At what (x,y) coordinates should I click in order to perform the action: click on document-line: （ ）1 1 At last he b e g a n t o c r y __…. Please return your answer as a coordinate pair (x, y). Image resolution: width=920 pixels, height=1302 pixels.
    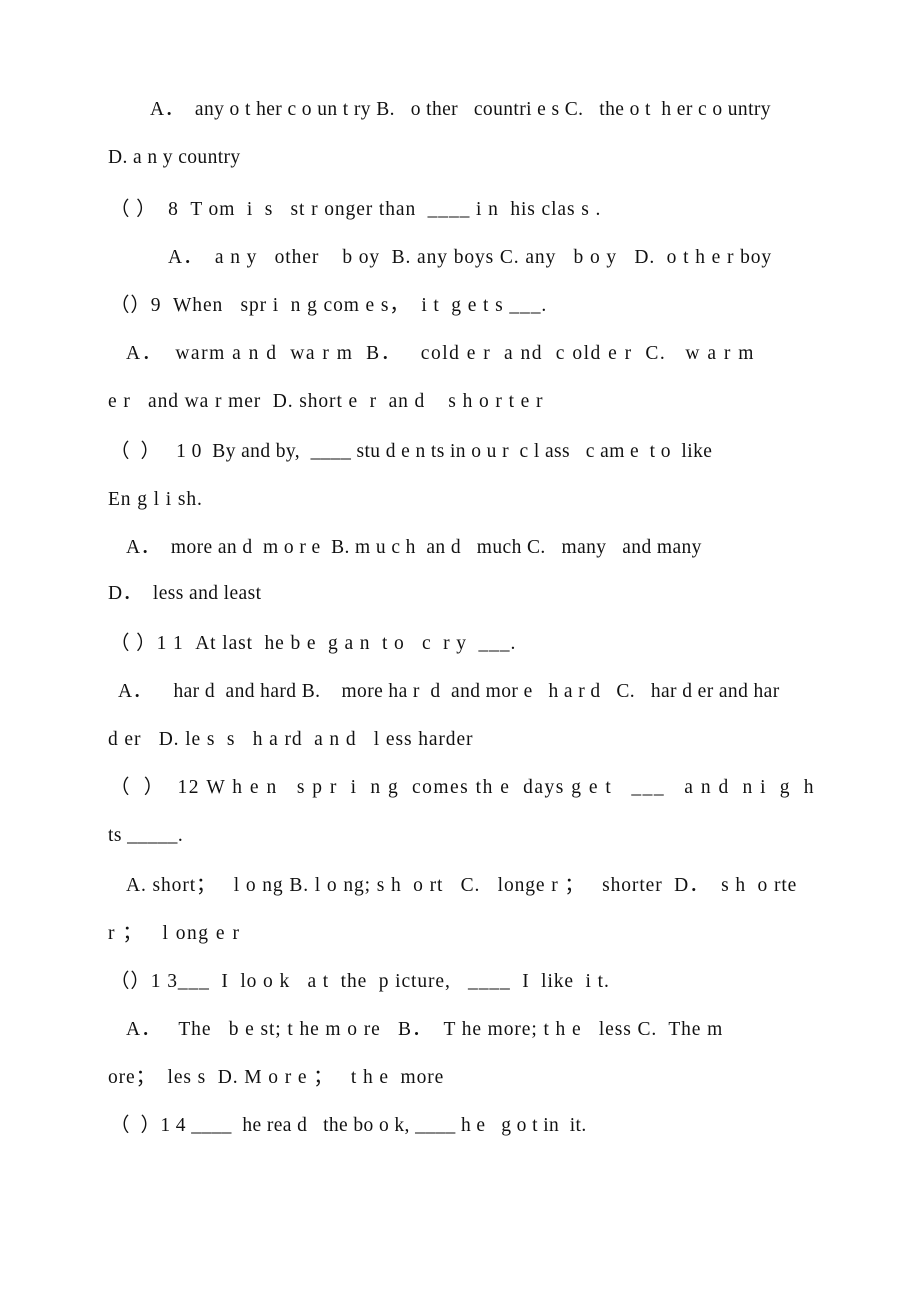
    Looking at the image, I should click on (313, 643).